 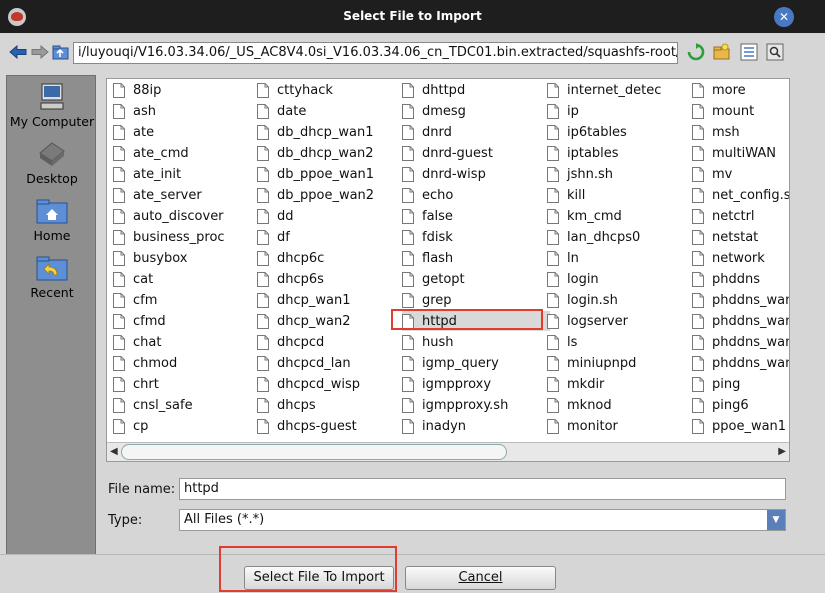 I want to click on file-item: ash, so click(x=134, y=111).